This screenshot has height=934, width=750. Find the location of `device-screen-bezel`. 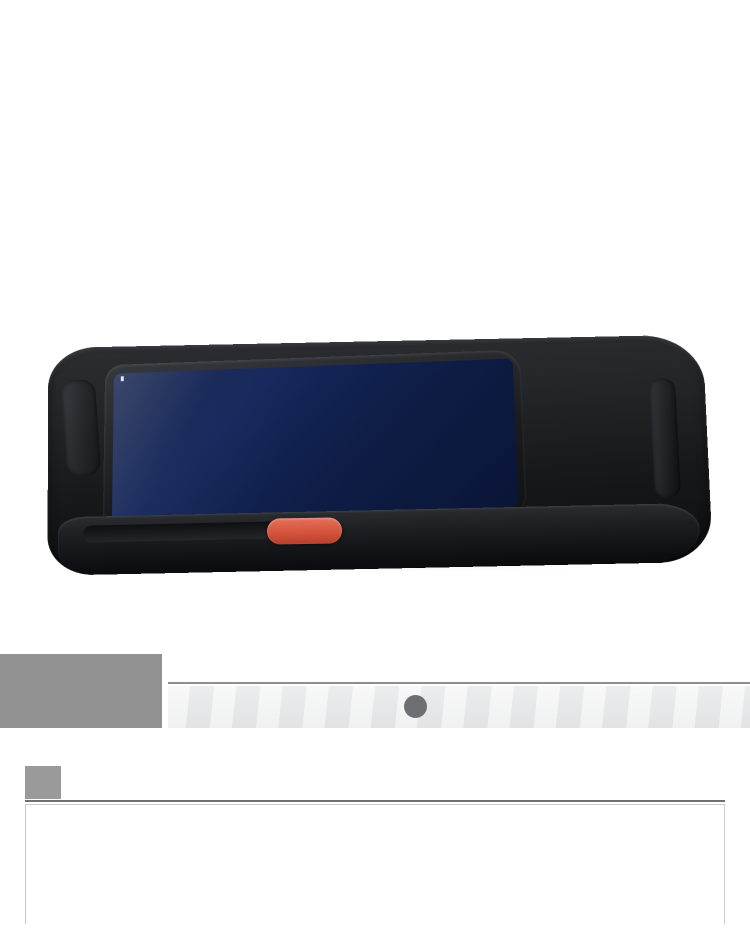

device-screen-bezel is located at coordinates (315, 441).